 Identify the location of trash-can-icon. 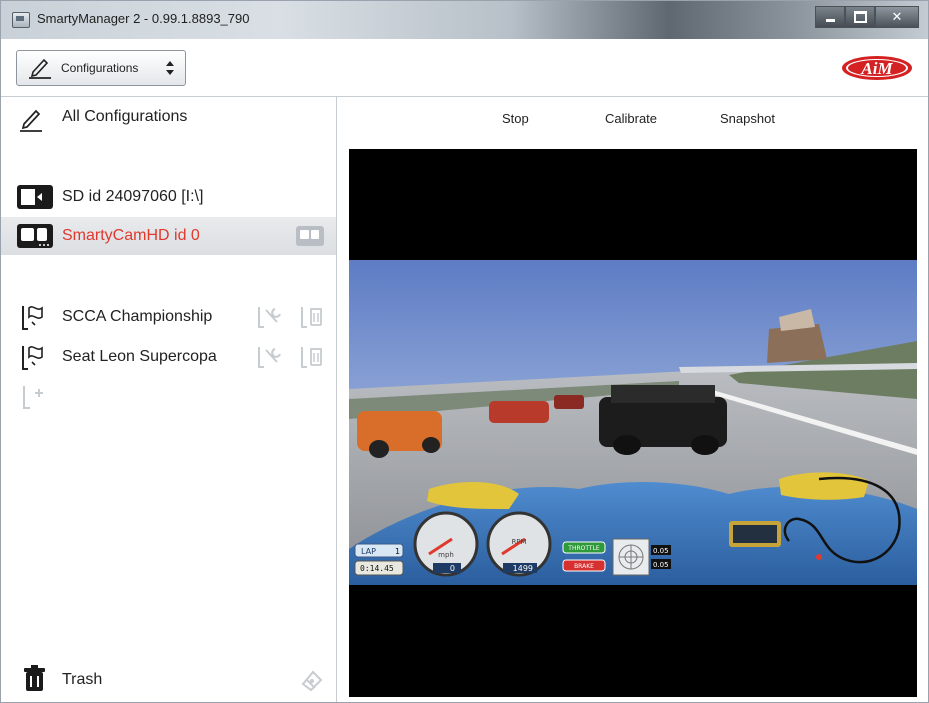
(34, 678).